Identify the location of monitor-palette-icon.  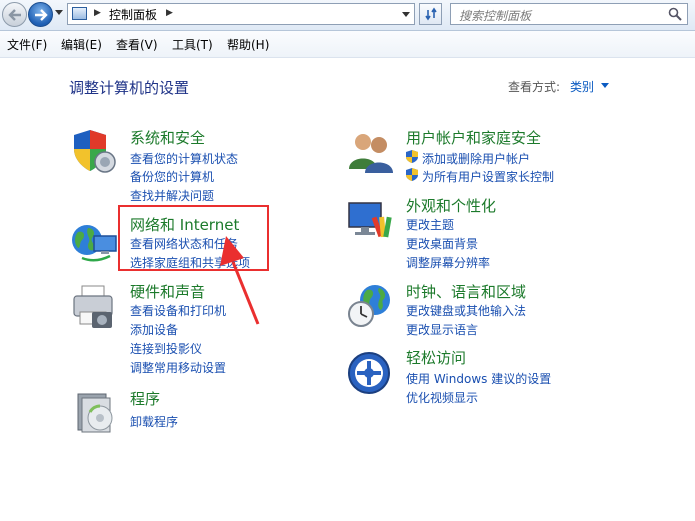
(371, 221).